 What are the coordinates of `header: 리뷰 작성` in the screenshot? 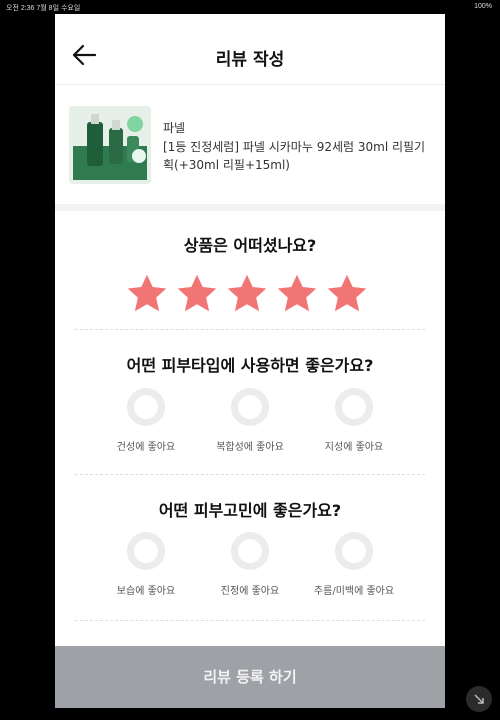 It's located at (250, 49).